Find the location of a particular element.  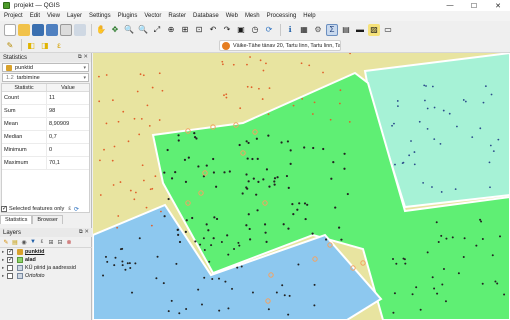

menu-mesh: Mesh is located at coordinates (252, 16).